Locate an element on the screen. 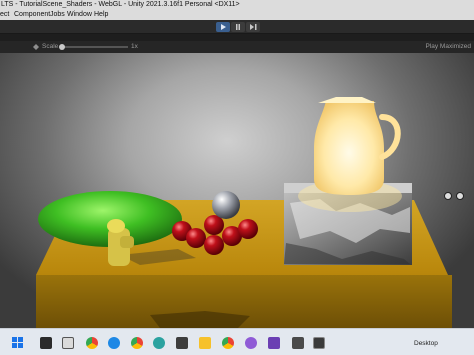 This screenshot has width=474, height=355. arrow-icon is located at coordinates (298, 343).